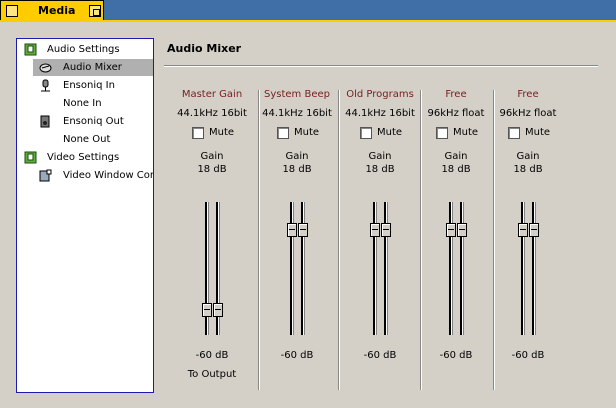 The height and width of the screenshot is (408, 616). I want to click on channel-name: Old Programs, so click(380, 94).